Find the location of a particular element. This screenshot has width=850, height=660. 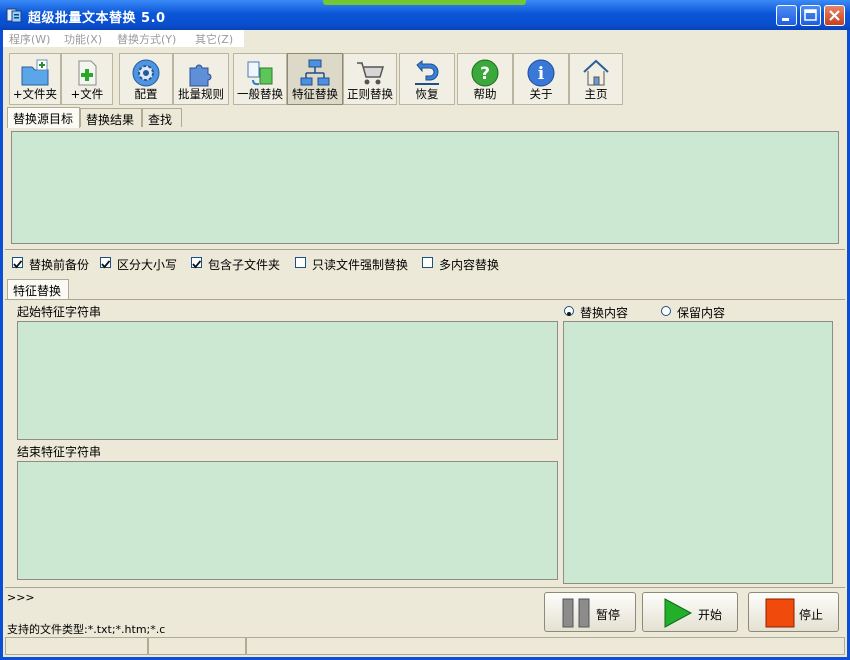

pause-button: 暂停 is located at coordinates (590, 612).